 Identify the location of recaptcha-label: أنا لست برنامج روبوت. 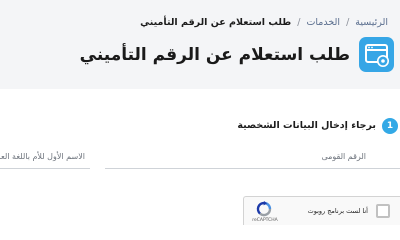
(337, 211).